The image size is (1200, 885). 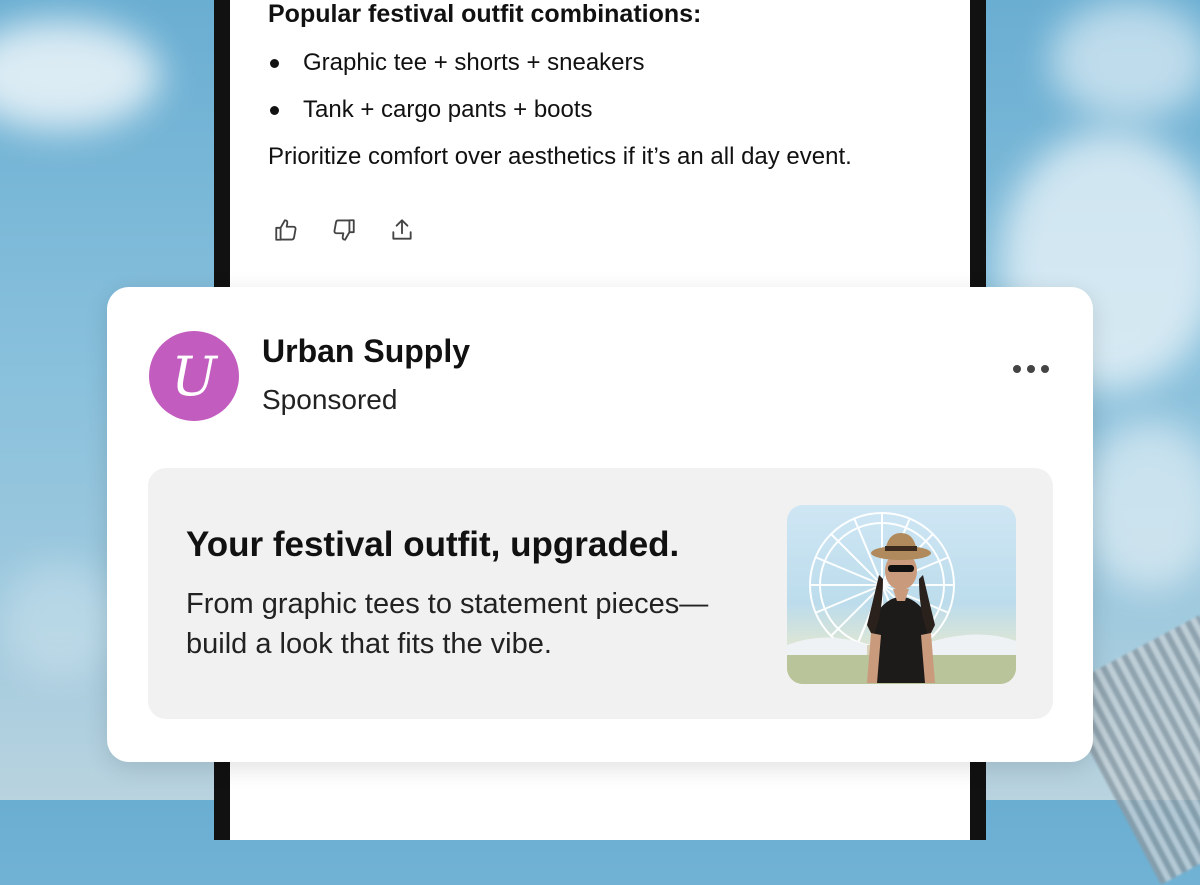 I want to click on response-actions, so click(x=344, y=230).